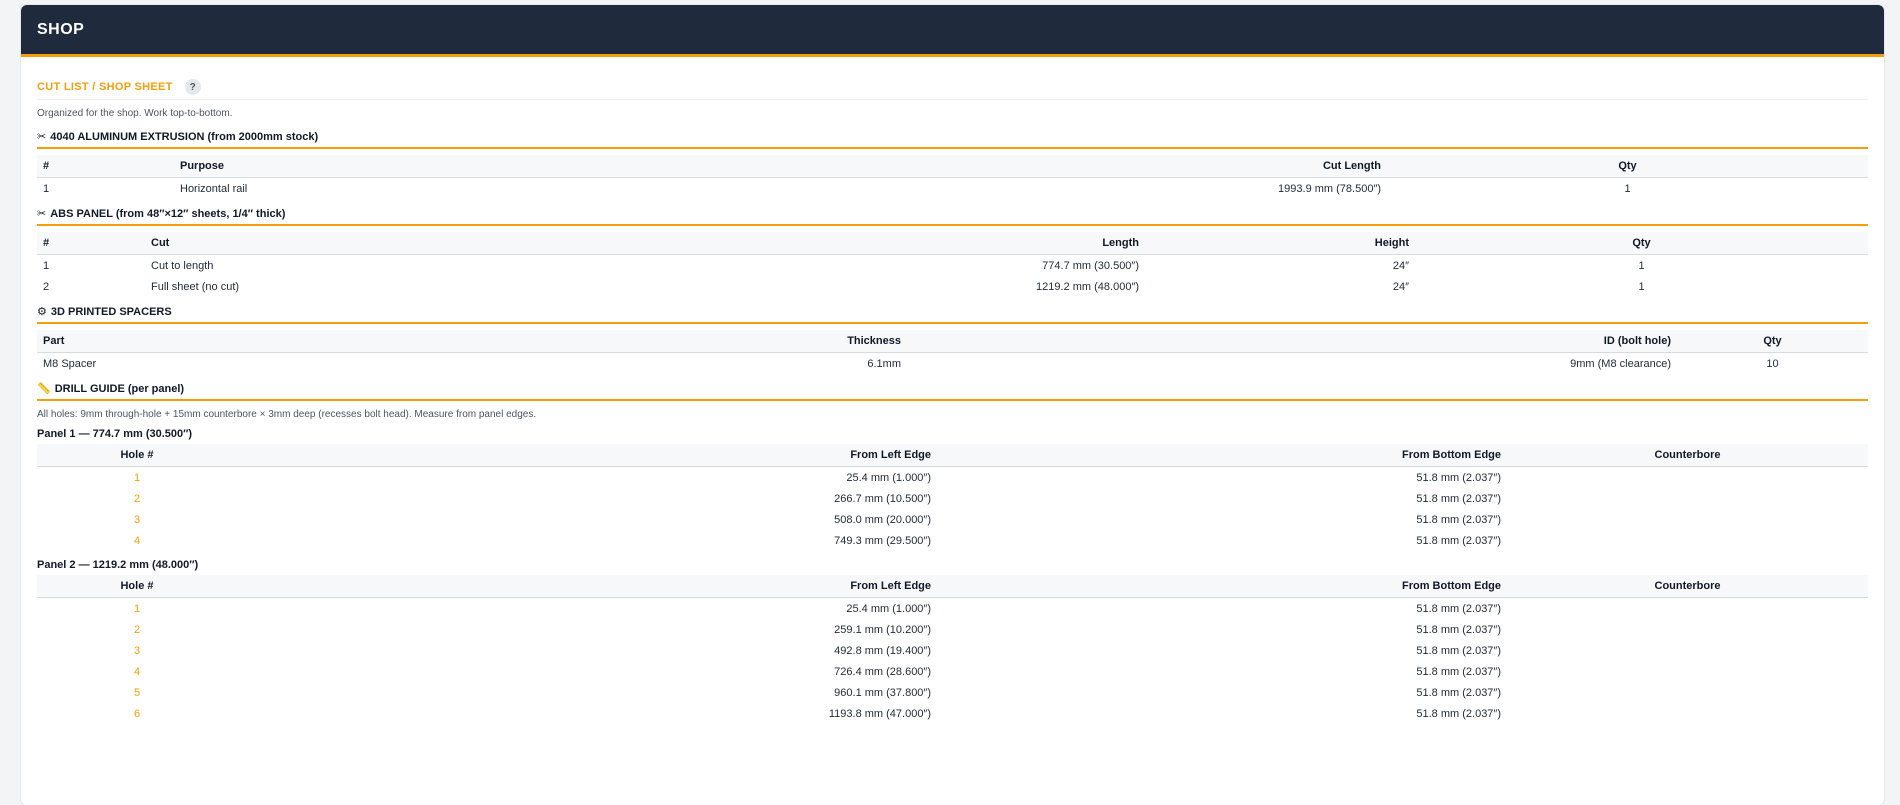 This screenshot has width=1900, height=805. I want to click on cell-hole: 6, so click(137, 713).